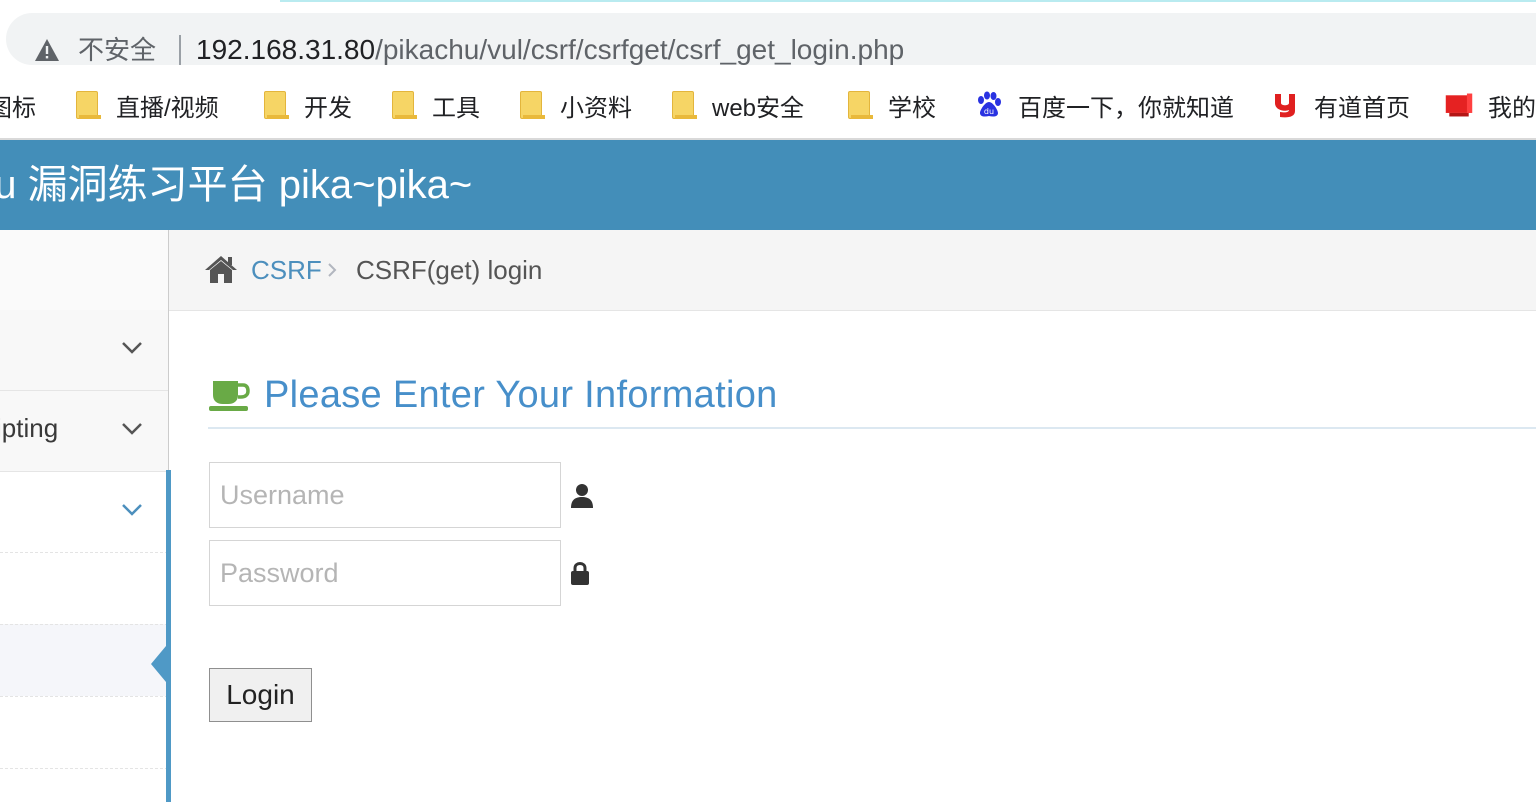  I want to click on sidebar: ipting, so click(85, 516).